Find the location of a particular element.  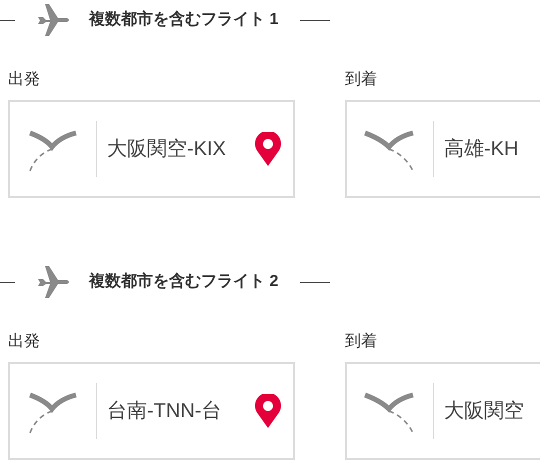

departure-field: 台南-TNN-台 is located at coordinates (151, 411).